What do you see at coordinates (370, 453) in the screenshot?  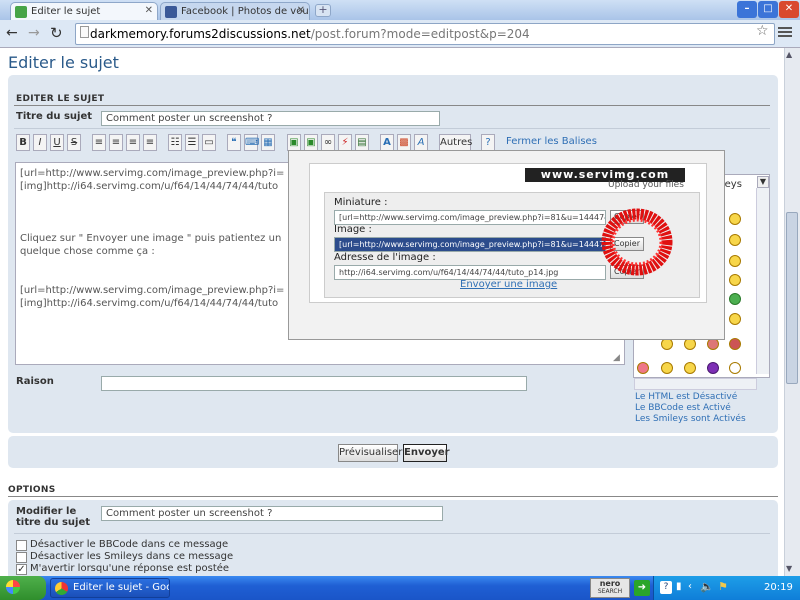 I see `preview-button: Prévisualiser` at bounding box center [370, 453].